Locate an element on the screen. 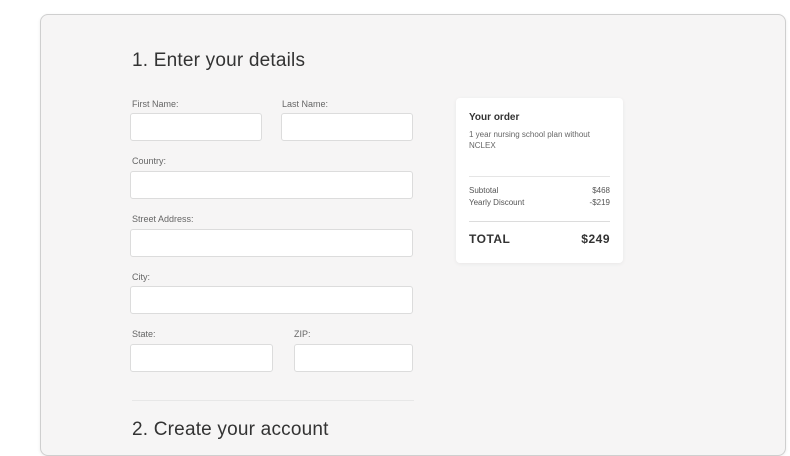  city-label: City: is located at coordinates (141, 277).